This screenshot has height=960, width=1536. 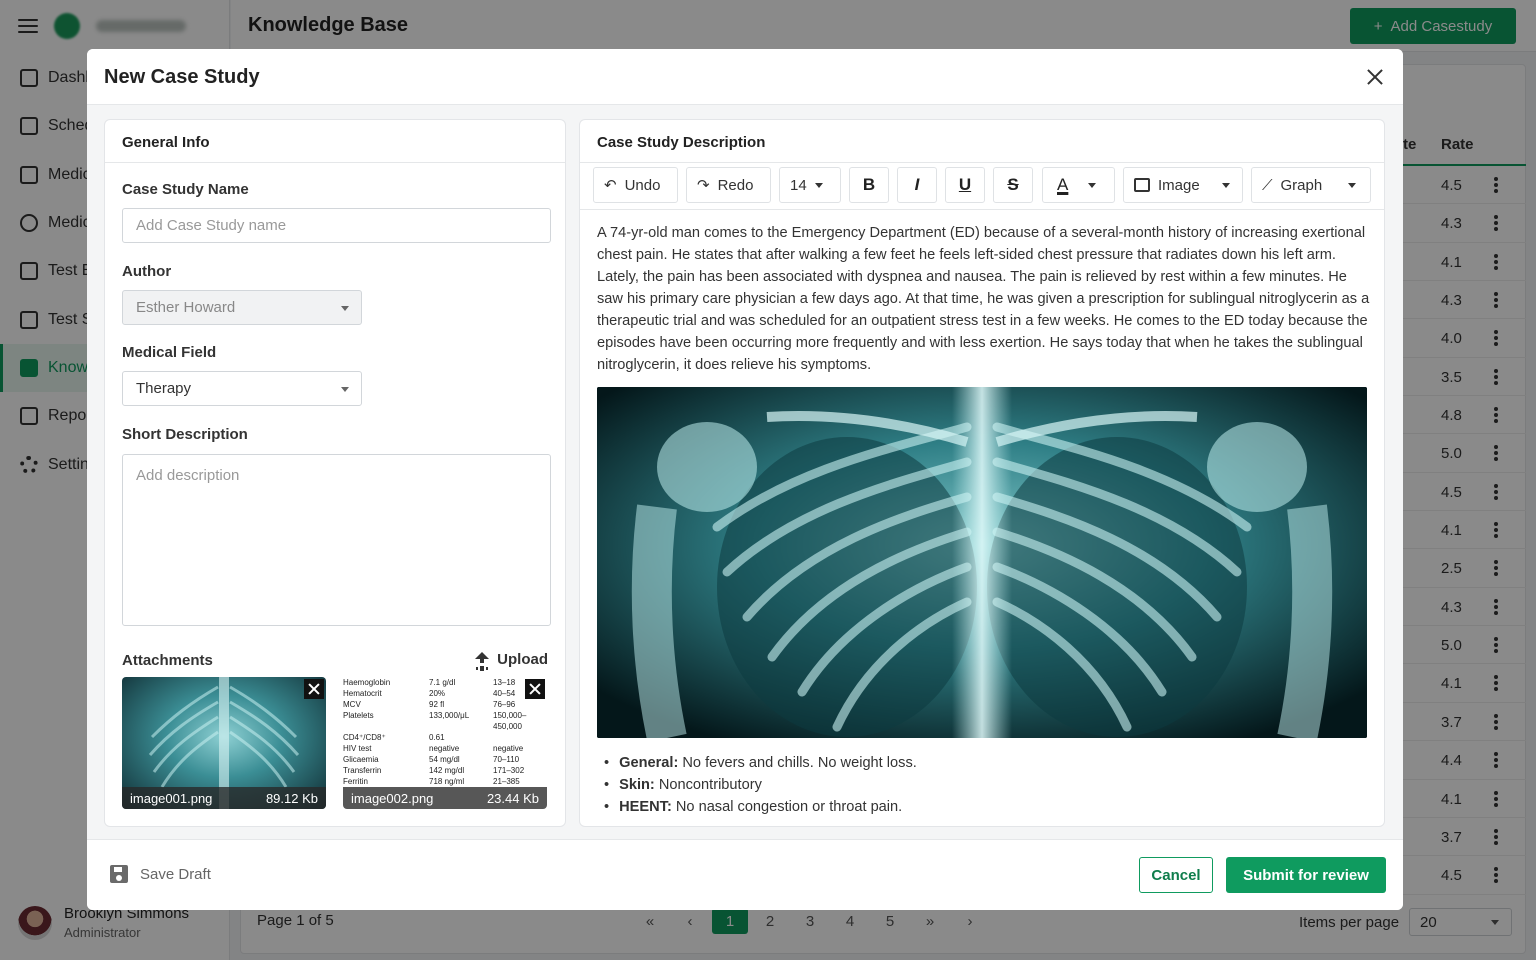 I want to click on attachments-label: Attachments, so click(x=167, y=660).